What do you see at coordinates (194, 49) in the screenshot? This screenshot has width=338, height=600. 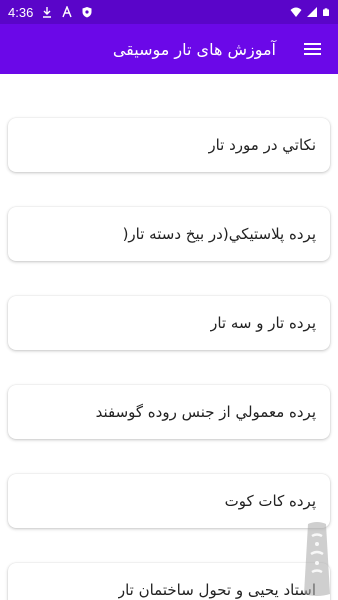 I see `app-title: آموزش های تار موسیقی` at bounding box center [194, 49].